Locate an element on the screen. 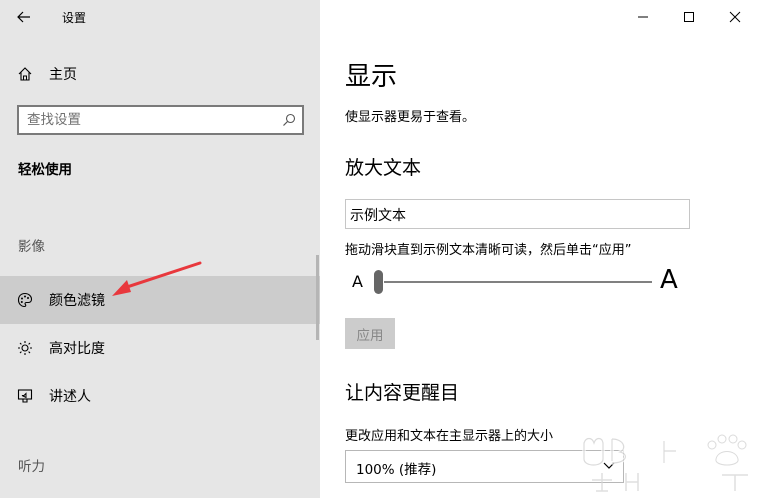 Image resolution: width=758 pixels, height=498 pixels. window-controls is located at coordinates (689, 17).